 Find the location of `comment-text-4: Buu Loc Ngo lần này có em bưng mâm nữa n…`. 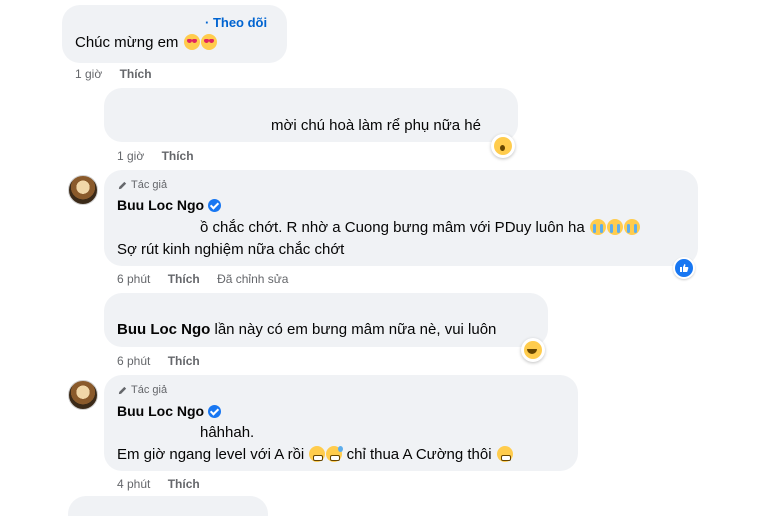

comment-text-4: Buu Loc Ngo lần này có em bưng mâm nữa n… is located at coordinates (306, 329).